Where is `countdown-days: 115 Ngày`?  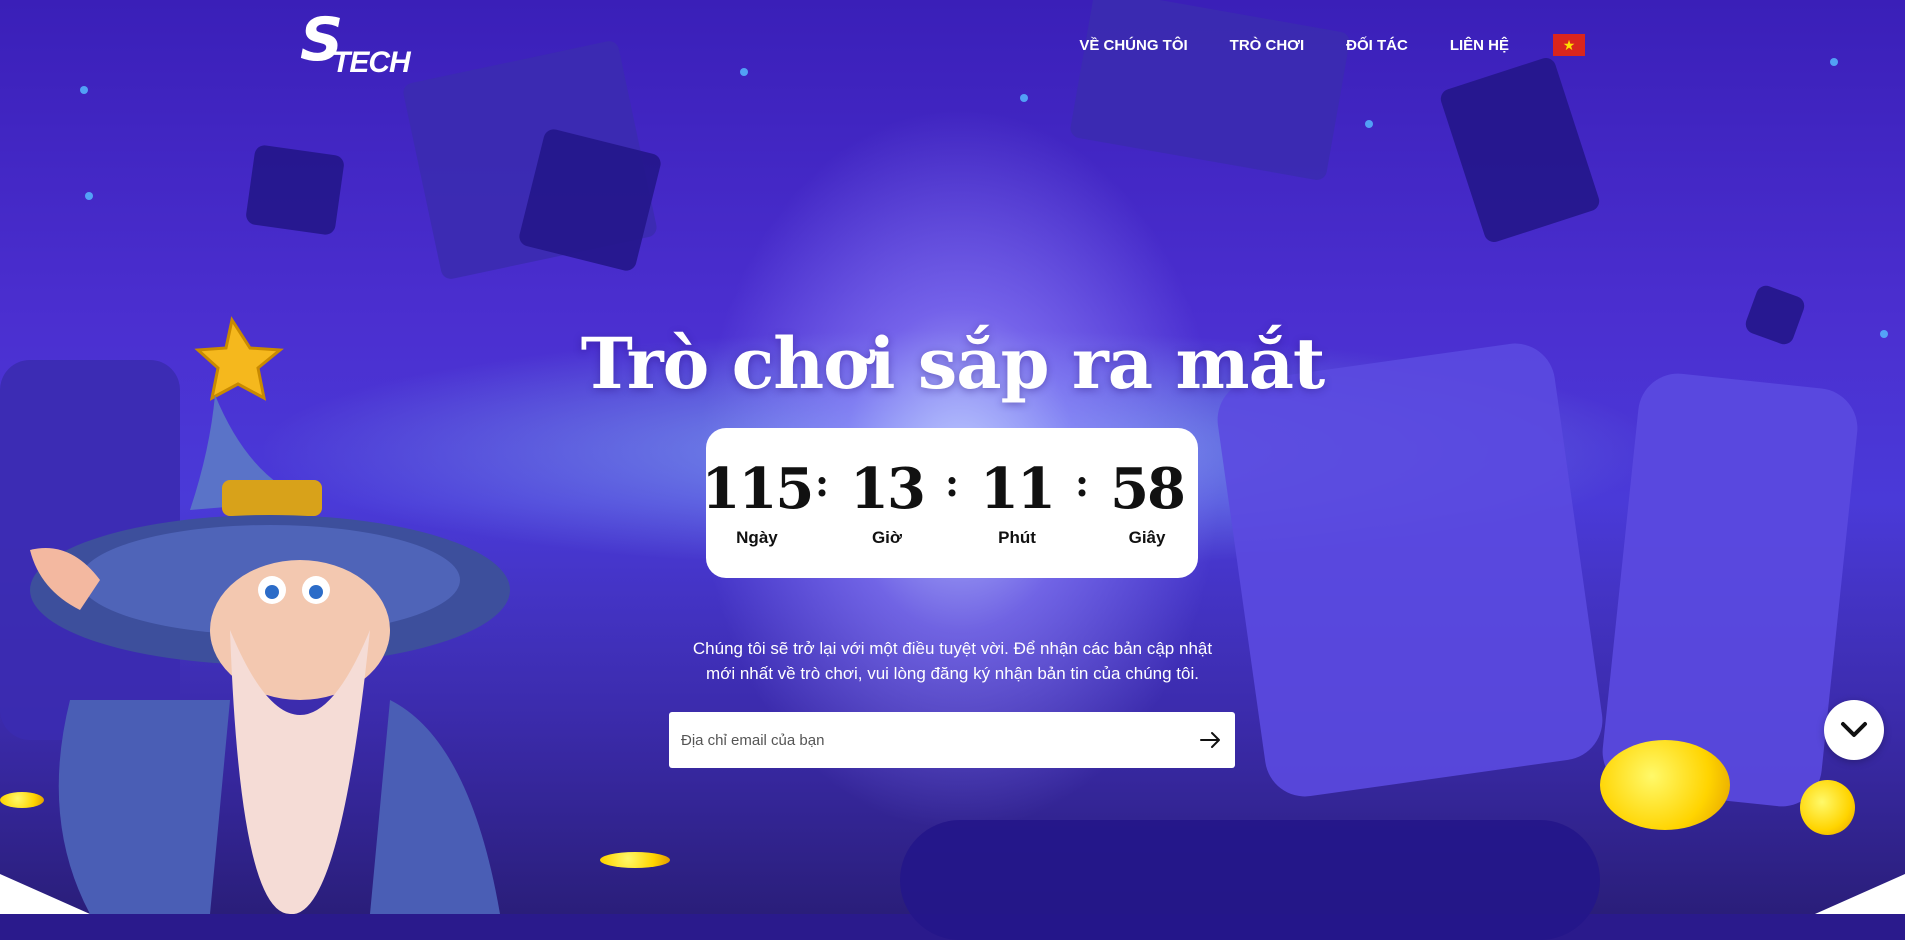 countdown-days: 115 Ngày is located at coordinates (758, 503).